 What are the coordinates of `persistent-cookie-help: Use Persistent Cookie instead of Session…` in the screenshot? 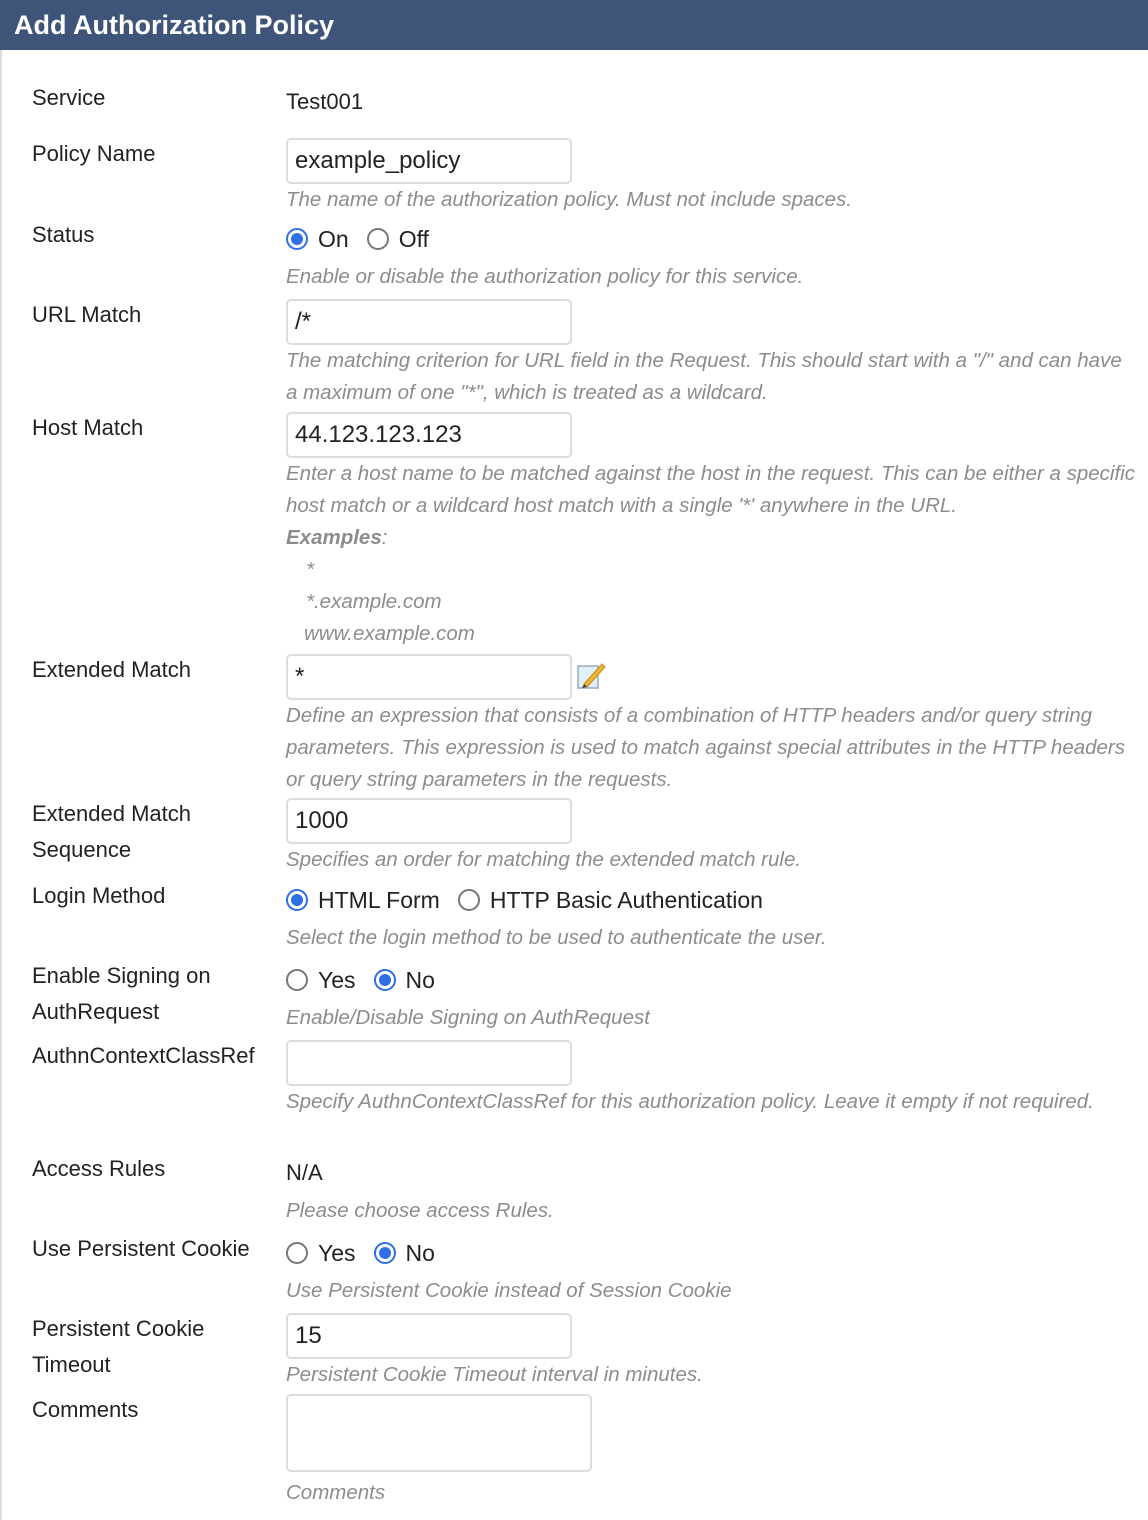 It's located at (509, 1290).